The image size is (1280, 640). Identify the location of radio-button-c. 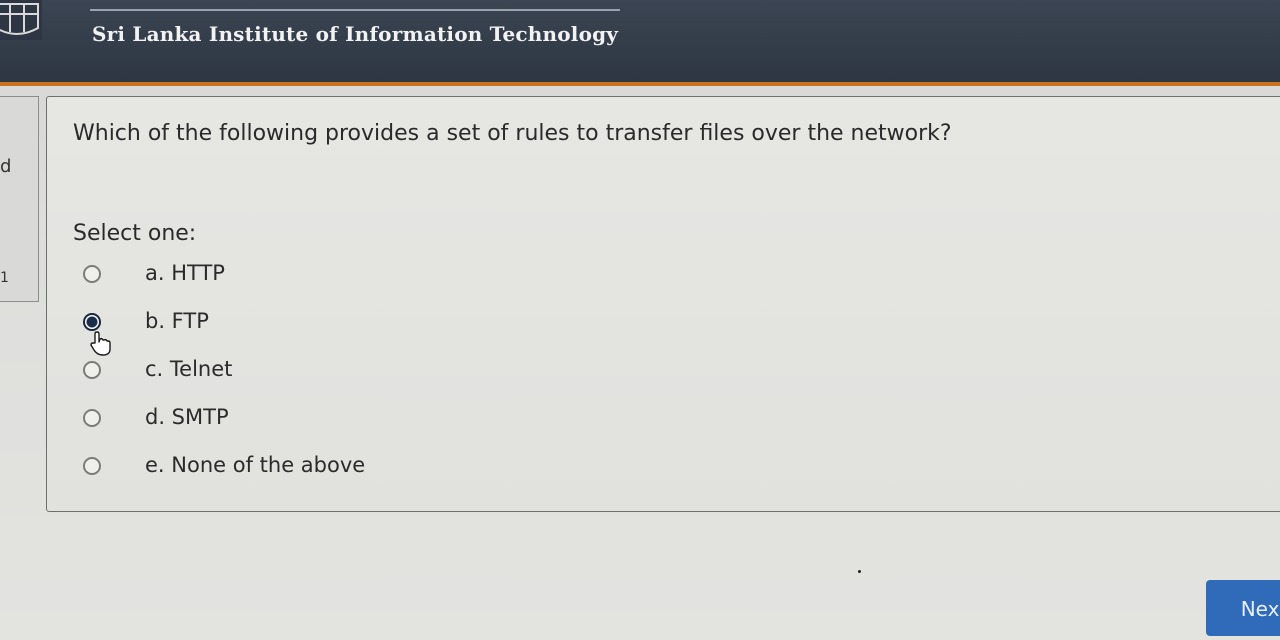
(92, 370).